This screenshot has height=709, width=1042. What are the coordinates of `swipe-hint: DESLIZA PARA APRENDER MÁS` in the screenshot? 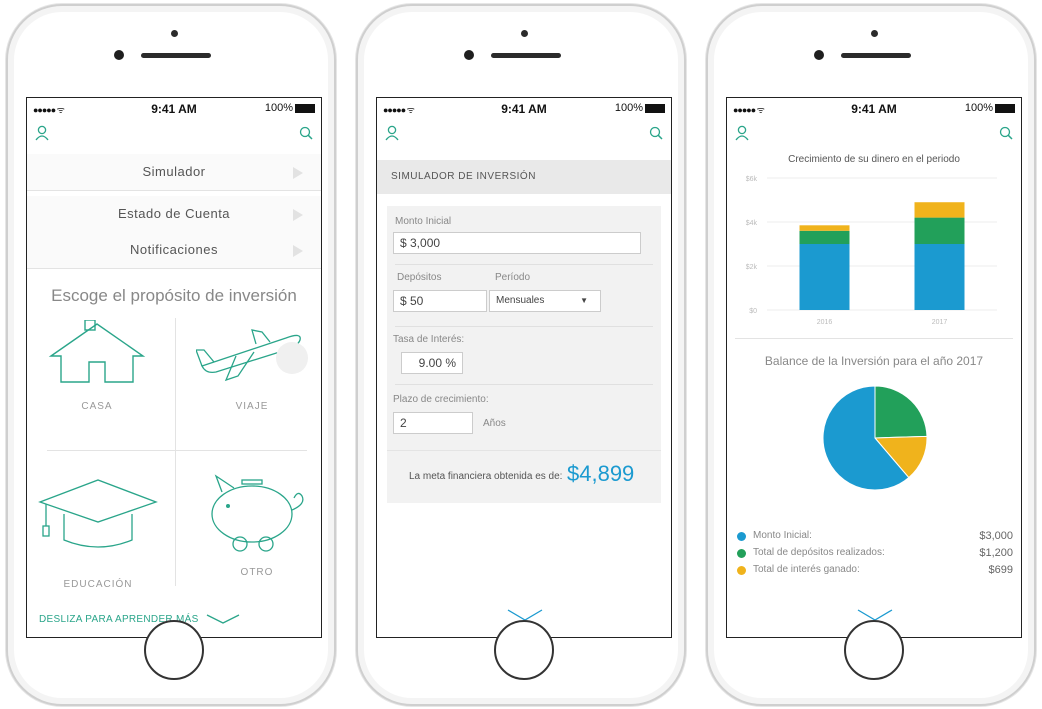 It's located at (139, 619).